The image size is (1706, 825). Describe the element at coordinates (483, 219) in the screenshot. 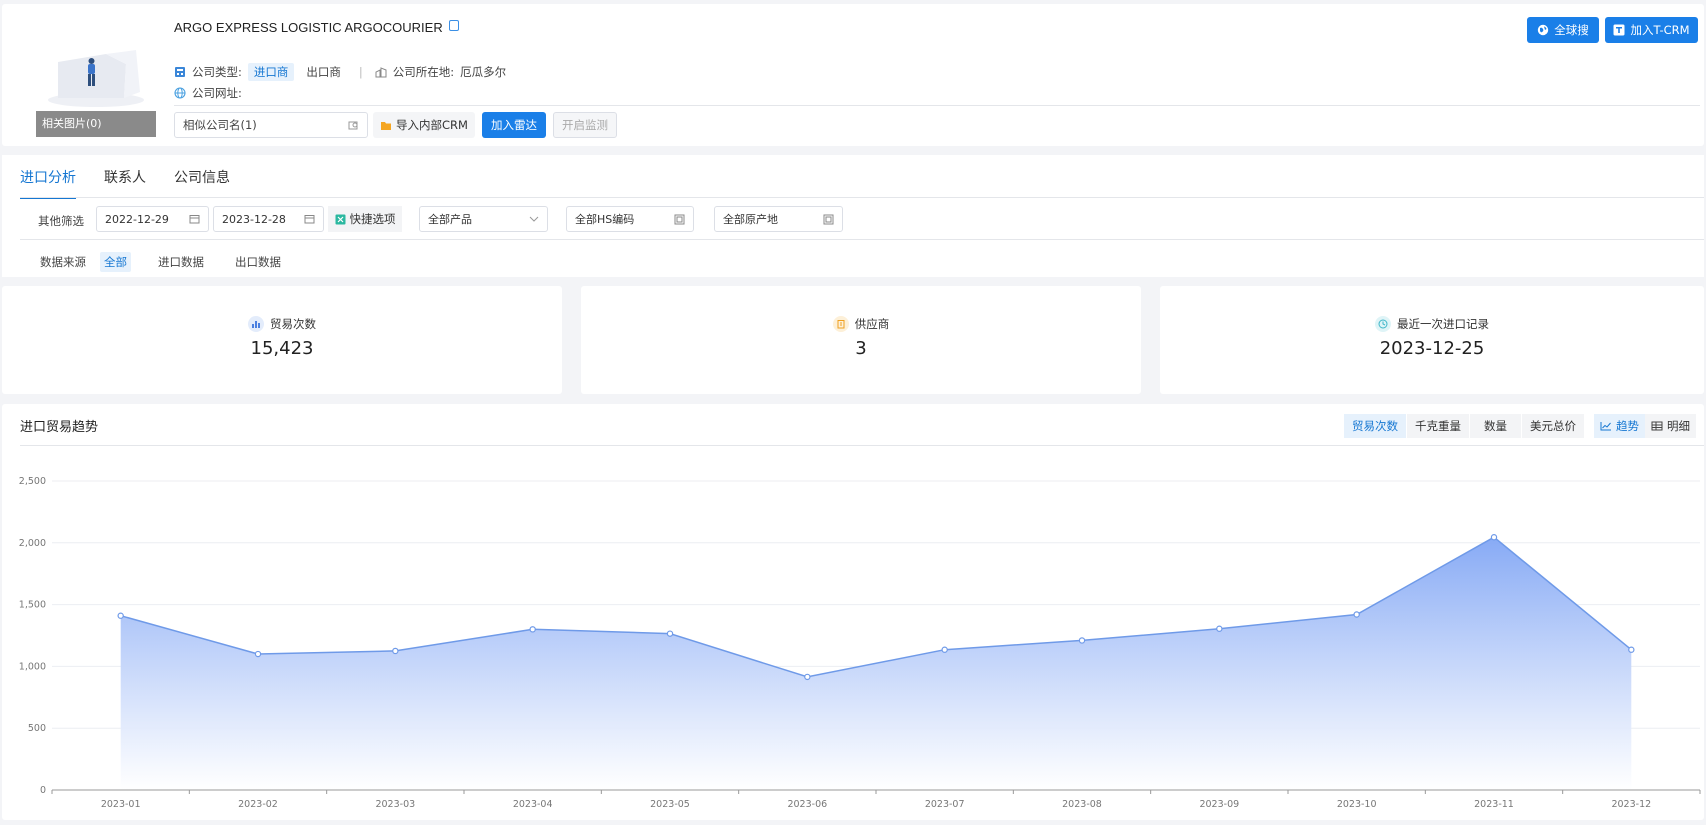

I see `product-select: 全部产品` at that location.